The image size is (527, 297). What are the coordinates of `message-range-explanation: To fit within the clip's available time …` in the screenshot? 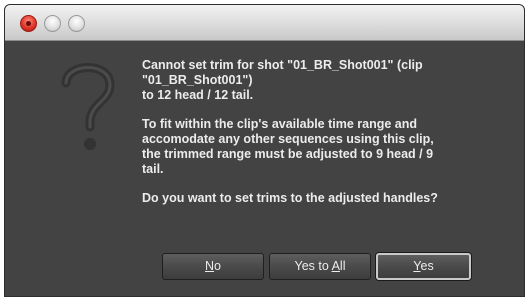 It's located at (288, 146).